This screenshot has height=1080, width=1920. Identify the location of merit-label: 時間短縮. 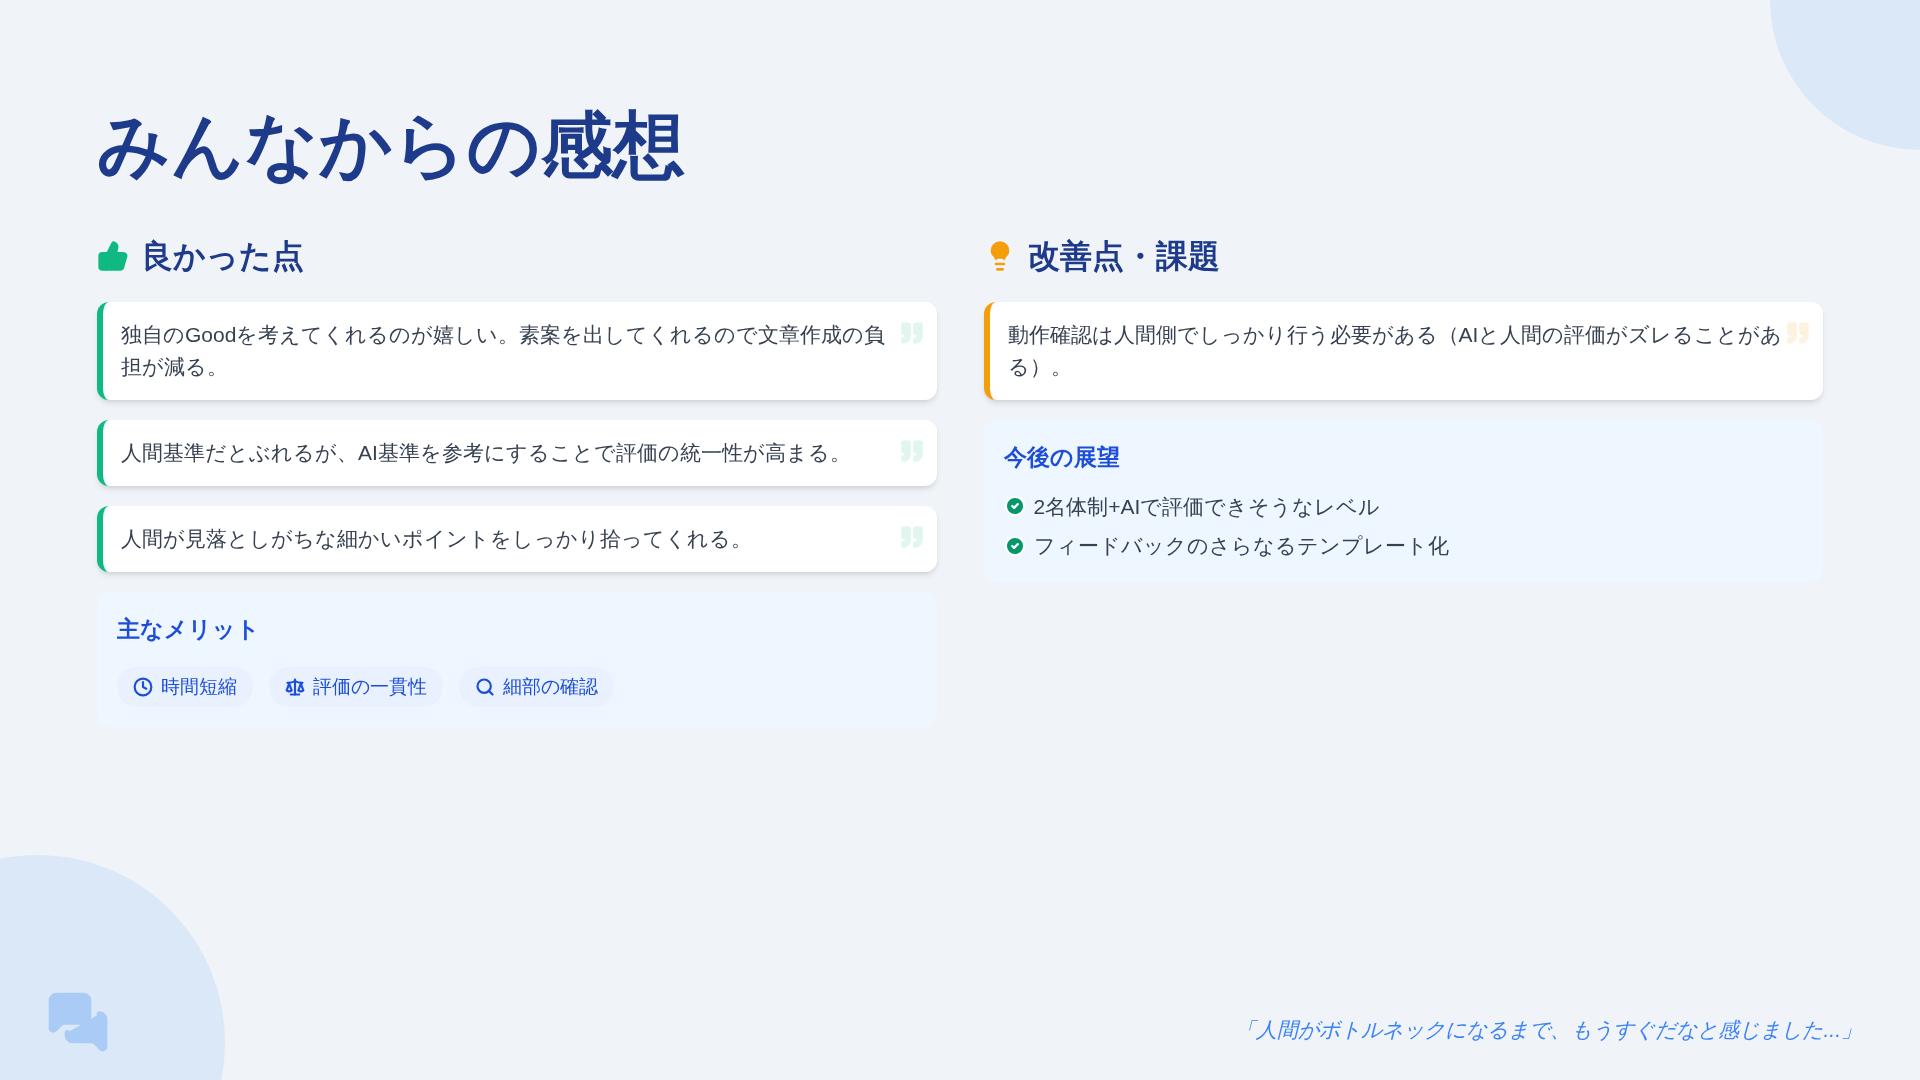
(199, 686).